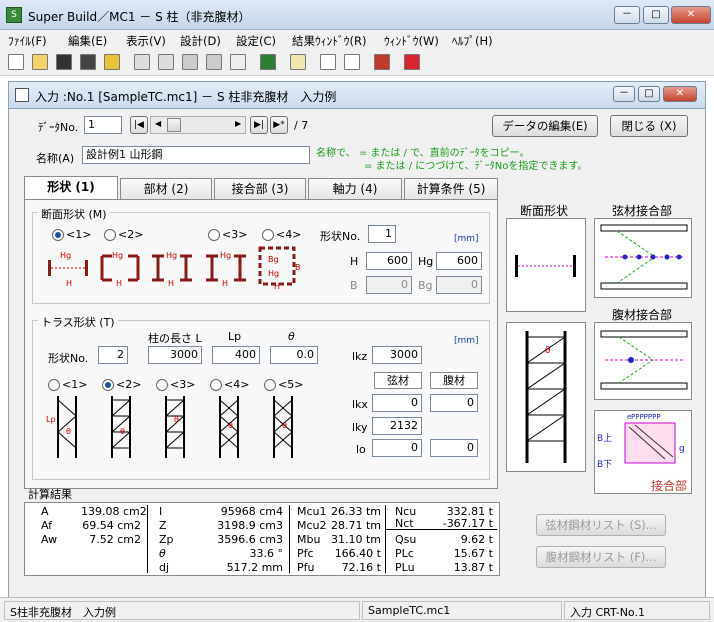 The height and width of the screenshot is (622, 714). Describe the element at coordinates (198, 125) in the screenshot. I see `record-scrollbar: ◀ ▶` at that location.